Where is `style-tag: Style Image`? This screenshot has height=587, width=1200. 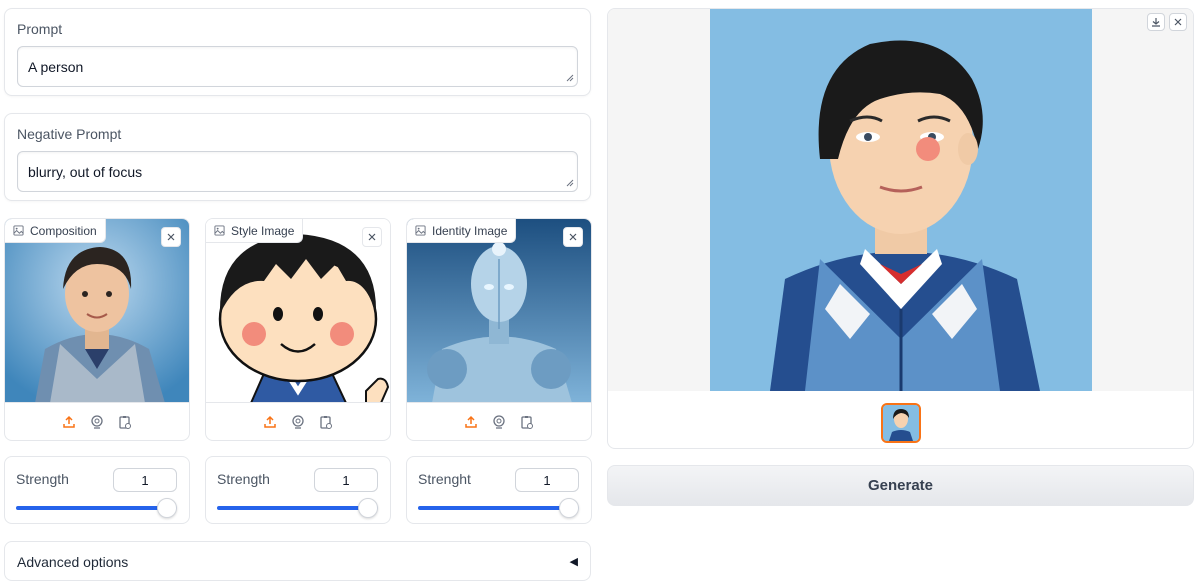
style-tag: Style Image is located at coordinates (255, 231).